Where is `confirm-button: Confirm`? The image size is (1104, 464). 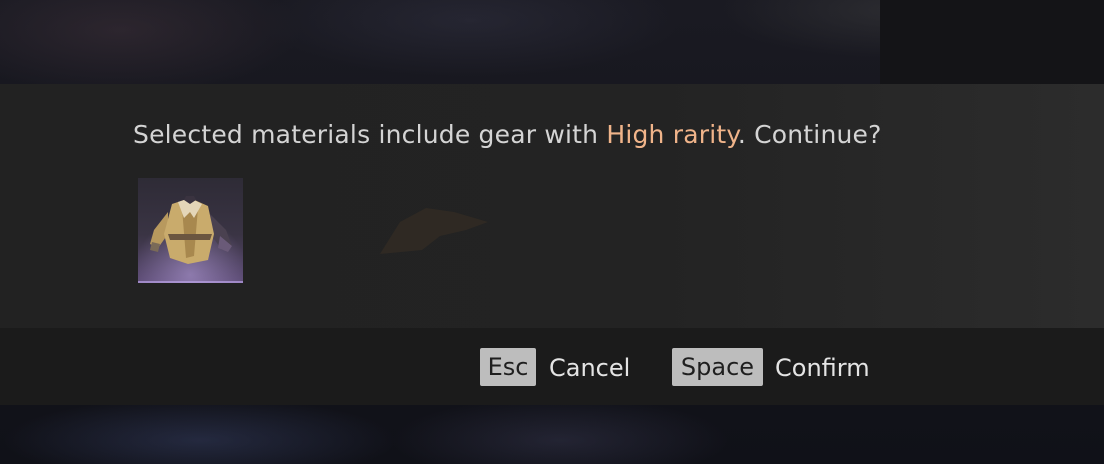 confirm-button: Confirm is located at coordinates (822, 368).